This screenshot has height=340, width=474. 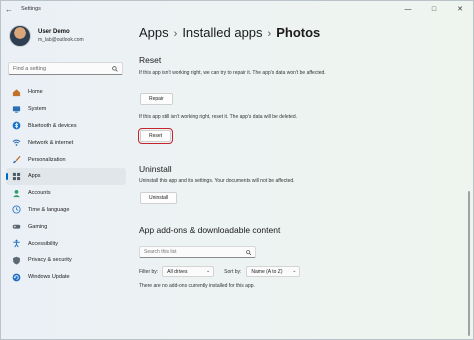 I want to click on breadcrumb: Apps › Installed apps › Photos, so click(x=229, y=32).